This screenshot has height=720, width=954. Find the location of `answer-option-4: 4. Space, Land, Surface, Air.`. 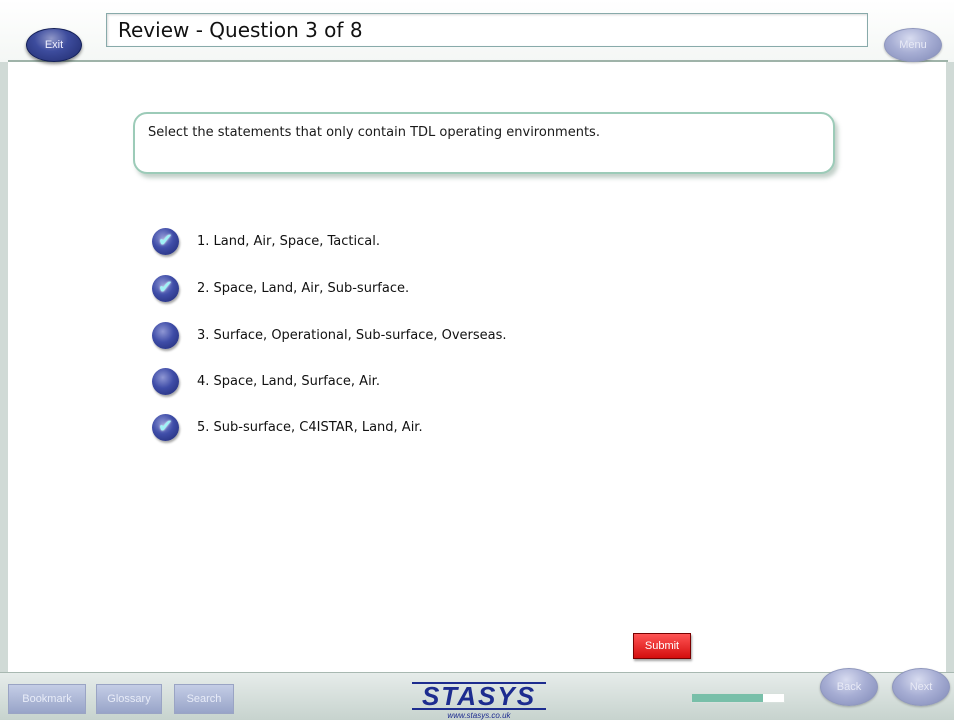

answer-option-4: 4. Space, Land, Surface, Air. is located at coordinates (266, 381).